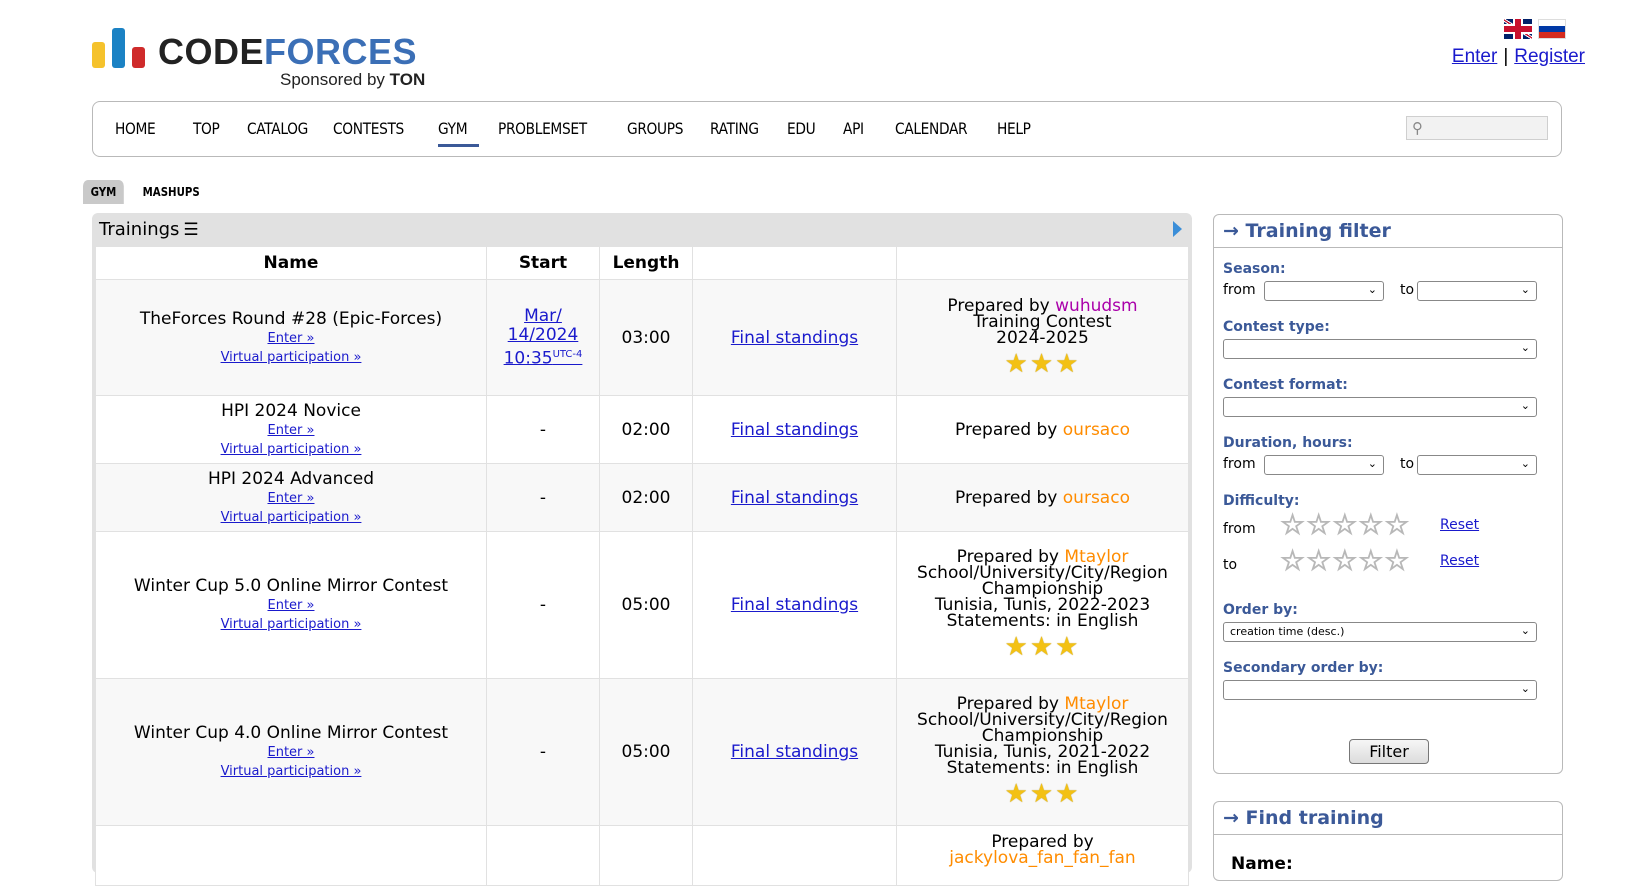 This screenshot has height=886, width=1642. What do you see at coordinates (1477, 128) in the screenshot?
I see `search-input: ⚲` at bounding box center [1477, 128].